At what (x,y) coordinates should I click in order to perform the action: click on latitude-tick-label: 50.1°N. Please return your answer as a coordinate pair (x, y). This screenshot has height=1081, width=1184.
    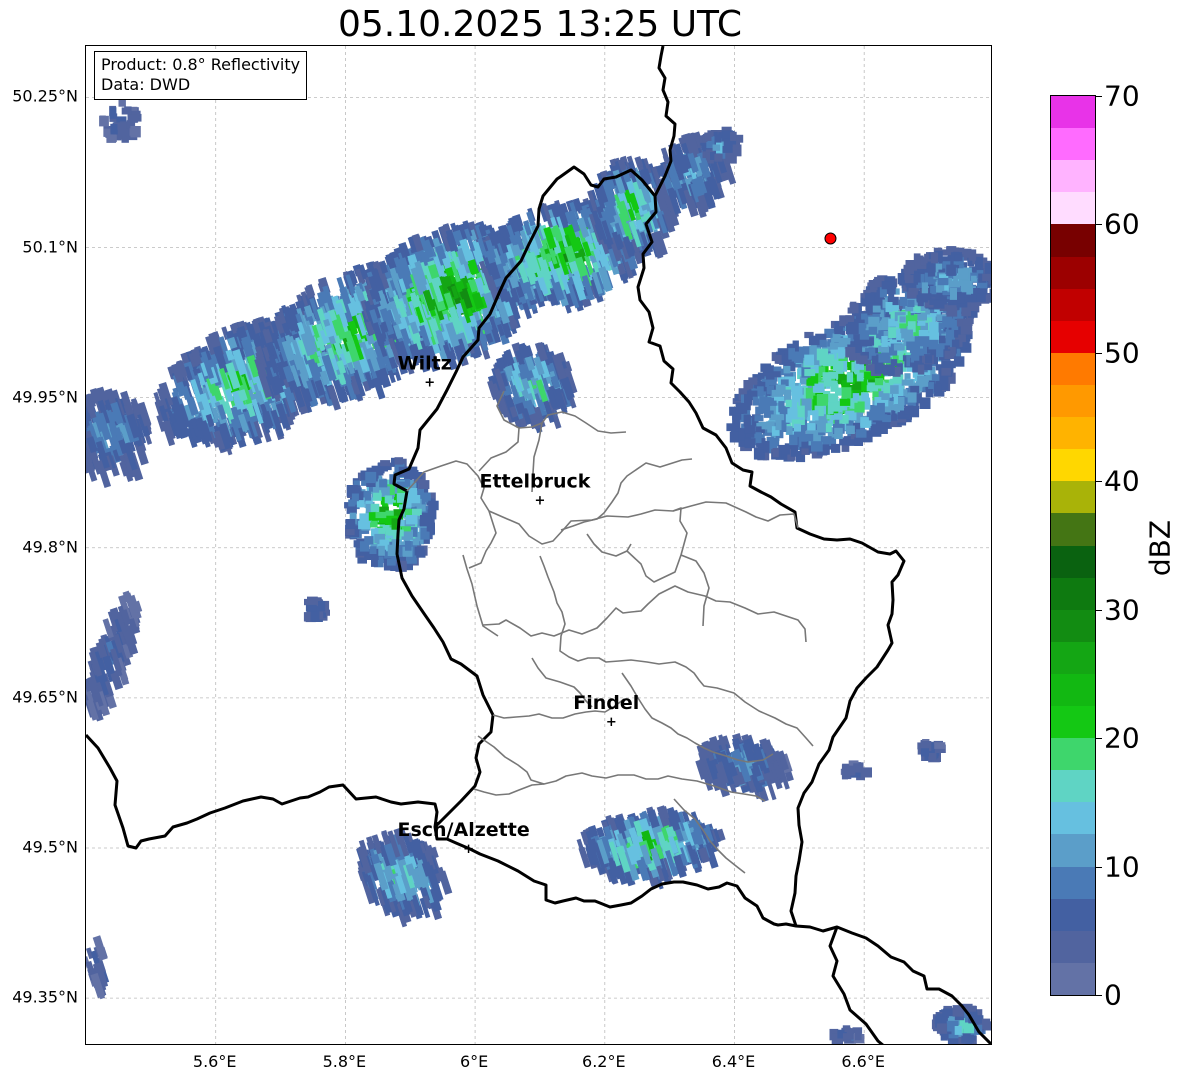
    Looking at the image, I should click on (50, 246).